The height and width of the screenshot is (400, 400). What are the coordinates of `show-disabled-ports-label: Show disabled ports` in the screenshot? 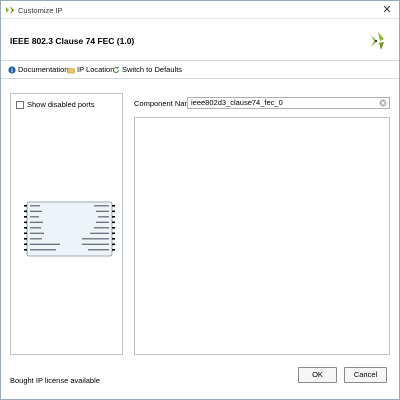 It's located at (61, 104).